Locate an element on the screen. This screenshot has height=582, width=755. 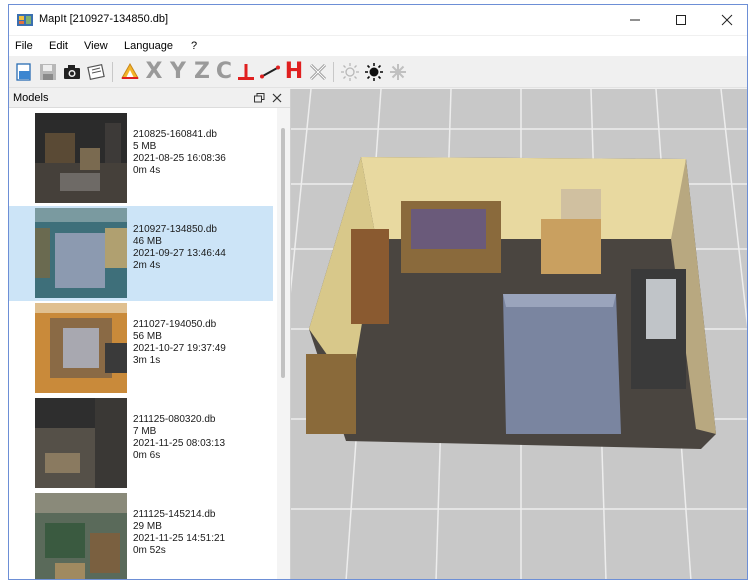
light-high-button is located at coordinates (374, 72).